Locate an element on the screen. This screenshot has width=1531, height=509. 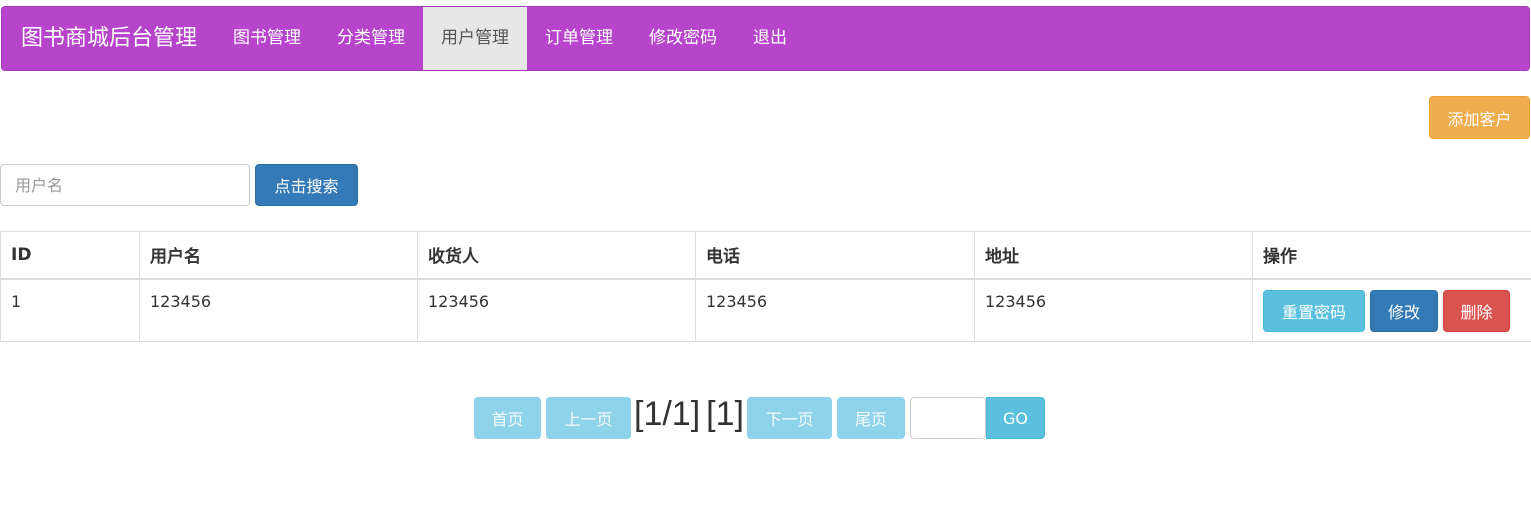
column-header-username: 用户名 is located at coordinates (278, 255).